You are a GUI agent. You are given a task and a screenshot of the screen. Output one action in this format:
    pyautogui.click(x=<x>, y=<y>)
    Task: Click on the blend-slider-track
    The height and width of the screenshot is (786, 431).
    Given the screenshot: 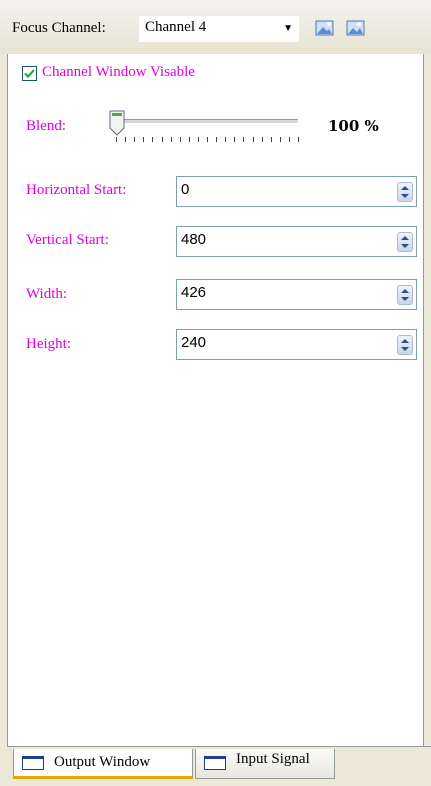 What is the action you would take?
    pyautogui.click(x=208, y=121)
    